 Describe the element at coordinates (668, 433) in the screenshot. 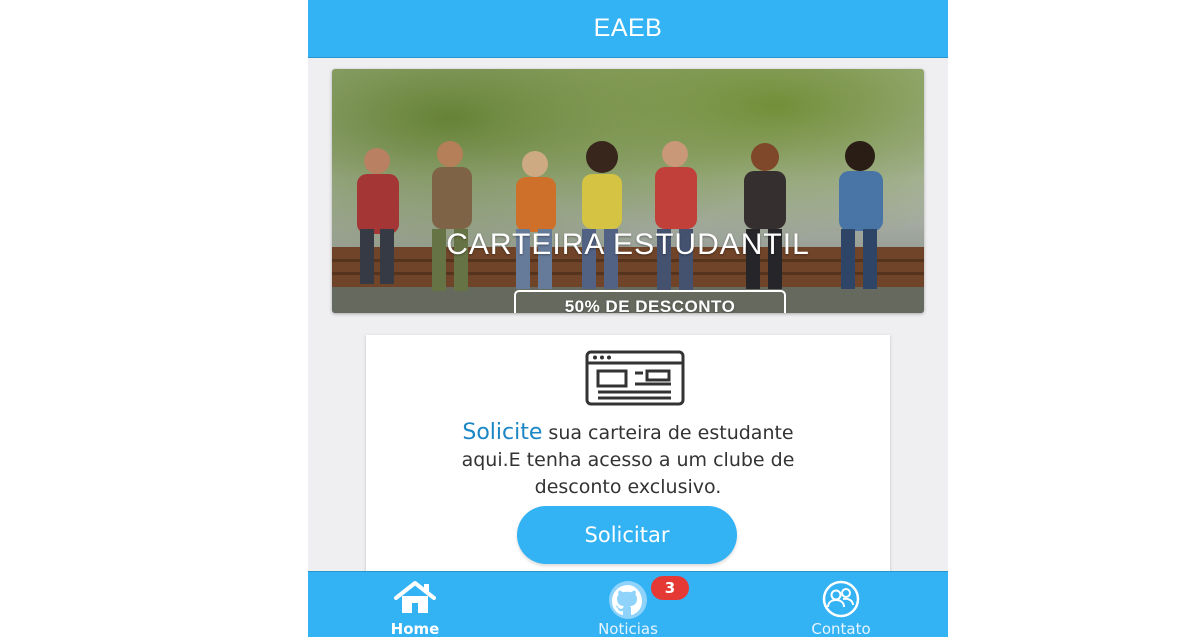

I see `request-text-line1: sua carteira de estudante` at that location.